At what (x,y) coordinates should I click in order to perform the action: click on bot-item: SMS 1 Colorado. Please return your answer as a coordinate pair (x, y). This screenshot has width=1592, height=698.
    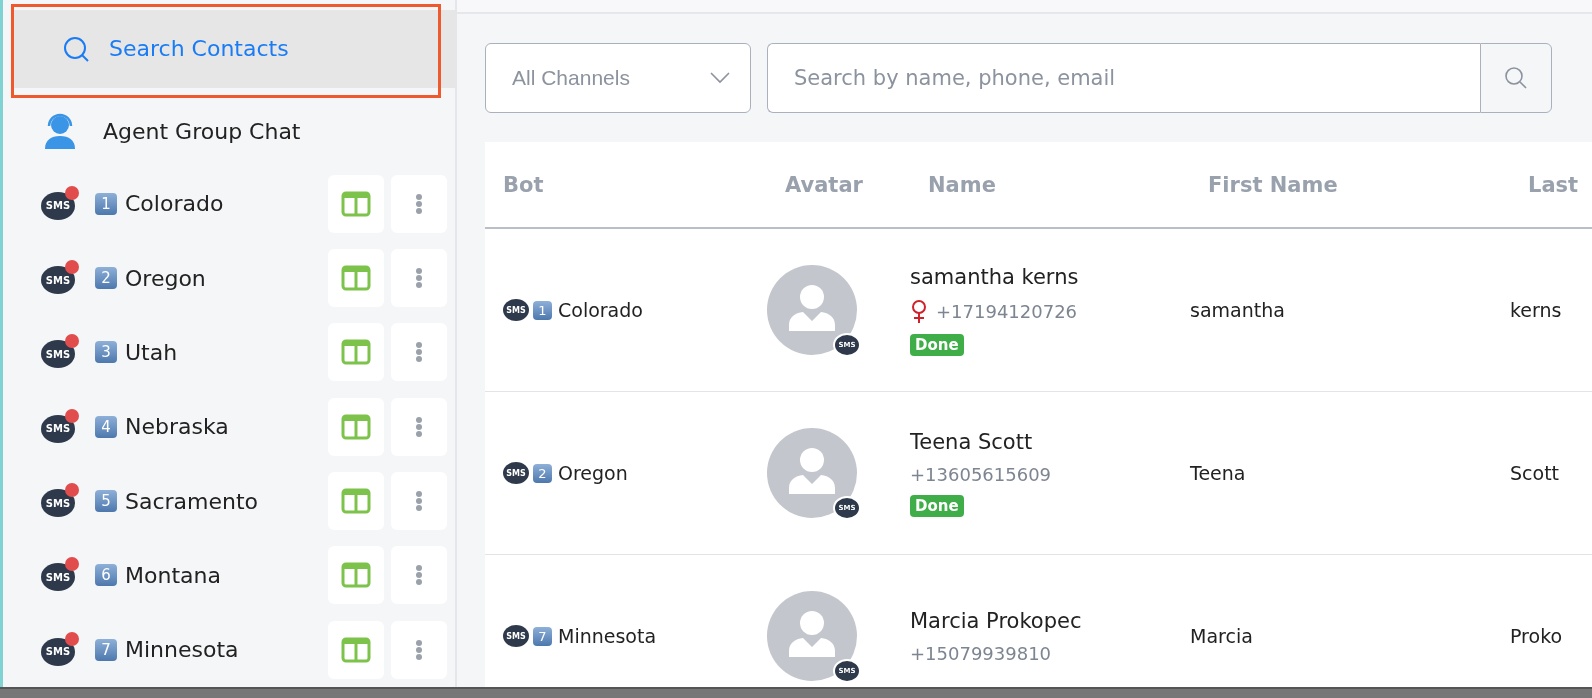
    Looking at the image, I should click on (229, 203).